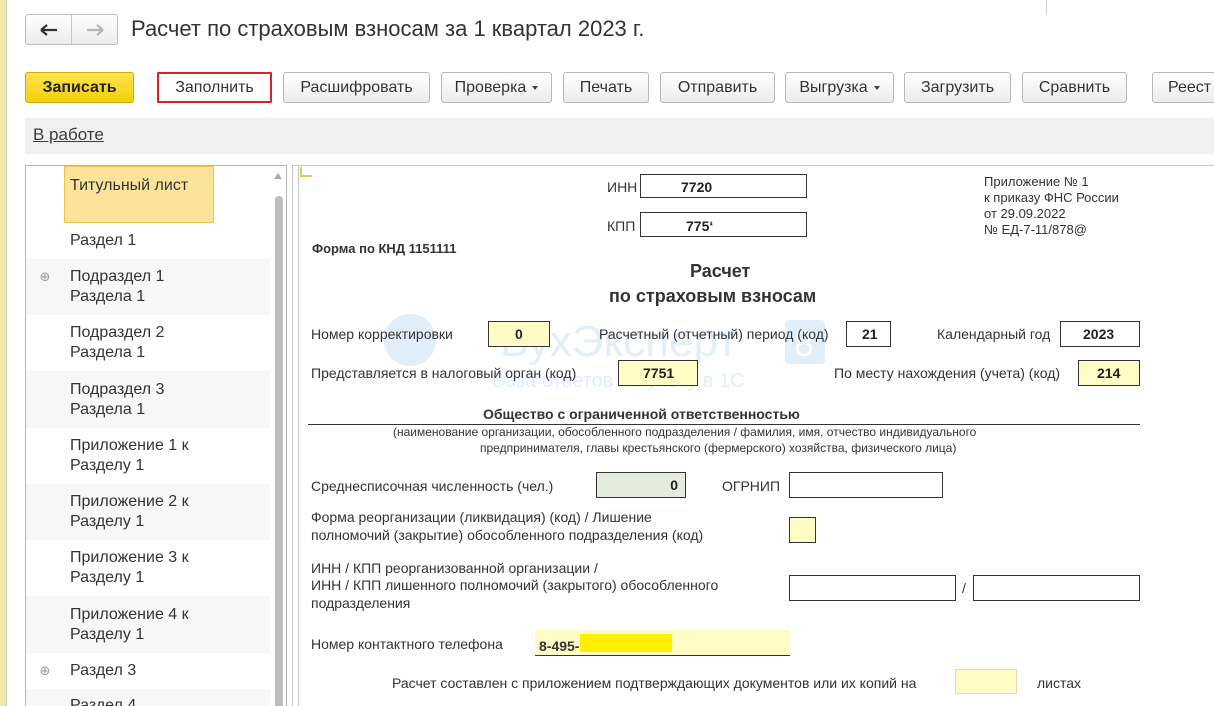  Describe the element at coordinates (148, 671) in the screenshot. I see `sidebar-item-section-3: ⊕ Раздел 3` at that location.